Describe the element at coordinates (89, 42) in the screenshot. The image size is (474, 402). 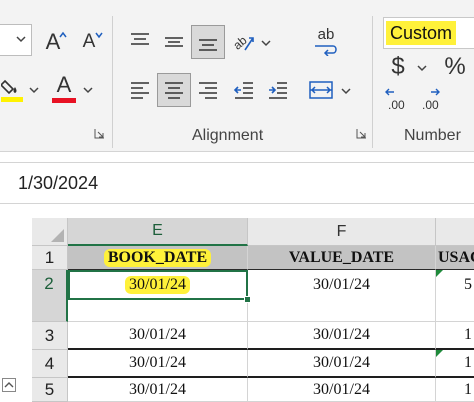
I see `shrink-font-button: A` at that location.